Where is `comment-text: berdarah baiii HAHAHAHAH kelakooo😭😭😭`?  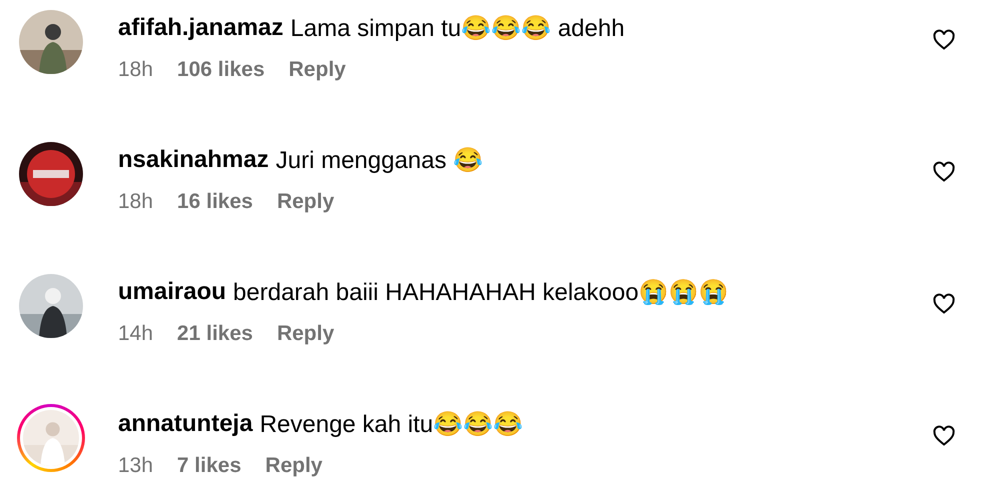 comment-text: berdarah baiii HAHAHAHAH kelakooo😭😭😭 is located at coordinates (481, 292).